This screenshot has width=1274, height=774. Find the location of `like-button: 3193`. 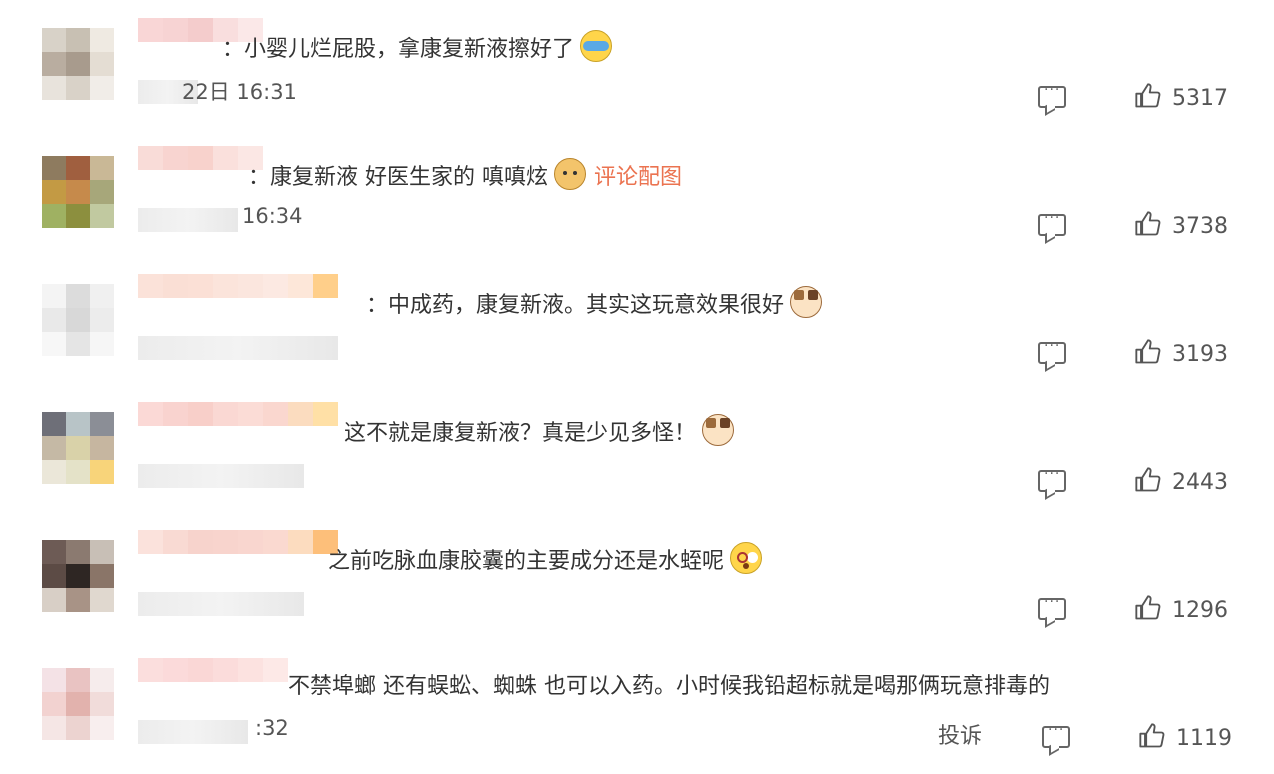

like-button: 3193 is located at coordinates (1181, 352).